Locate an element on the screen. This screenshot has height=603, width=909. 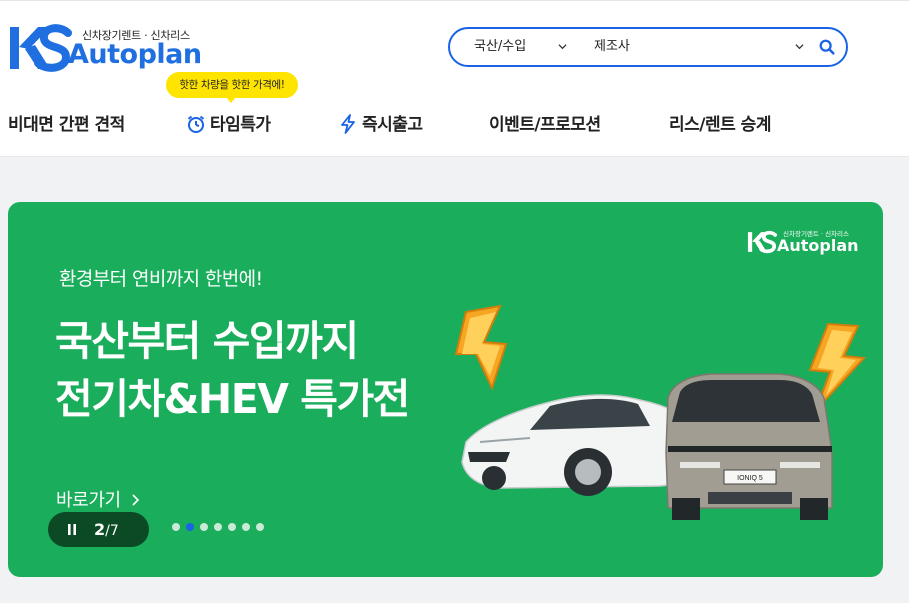
slide-counter: 2/7 is located at coordinates (106, 530).